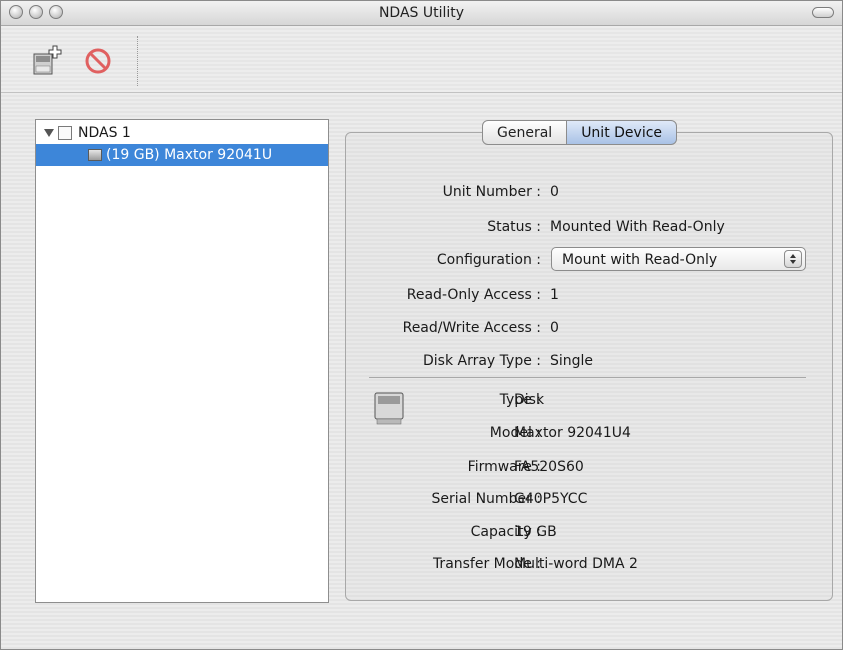  Describe the element at coordinates (572, 361) in the screenshot. I see `disk-array-type-value: Single` at that location.